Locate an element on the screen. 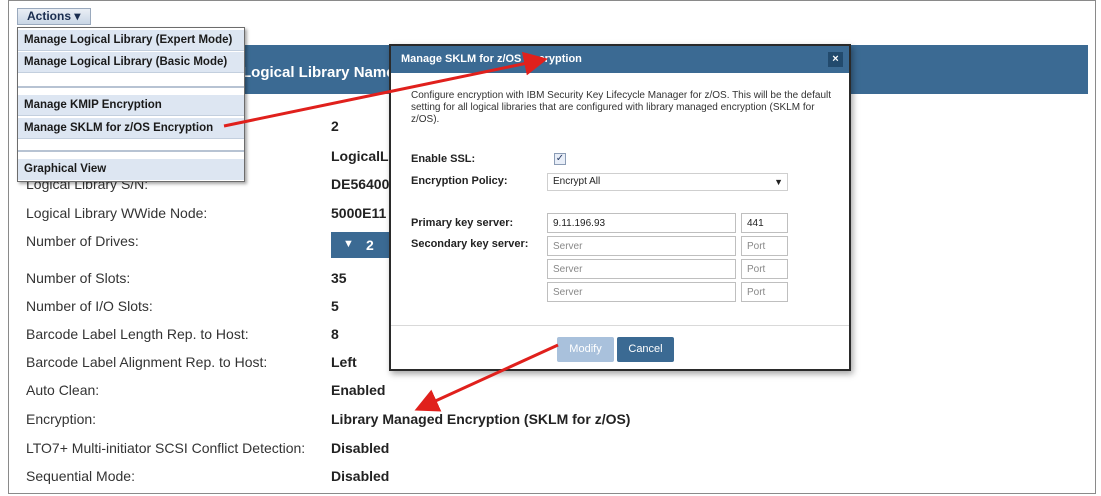  annotation-arrow-to-dialog is located at coordinates (385, 89).